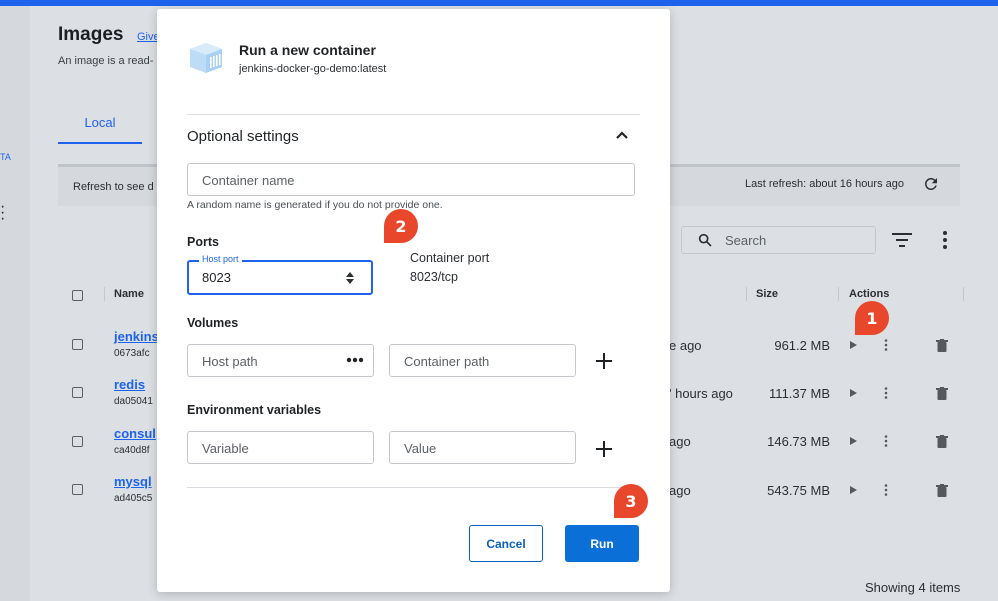 This screenshot has height=601, width=998. What do you see at coordinates (420, 448) in the screenshot?
I see `value-placeholder: Value` at bounding box center [420, 448].